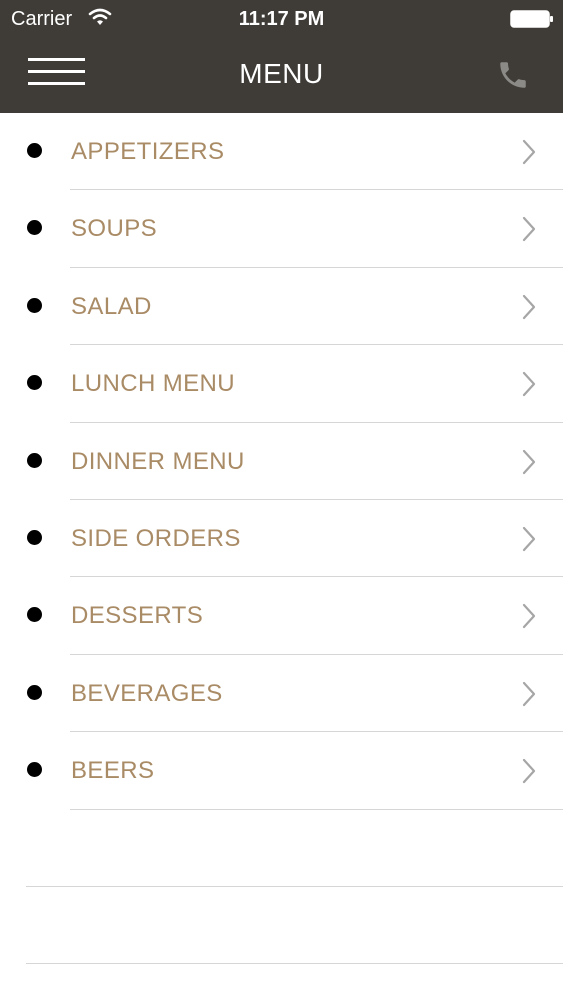 This screenshot has width=563, height=1000. I want to click on menu-item-label: LUNCH MENU, so click(153, 384).